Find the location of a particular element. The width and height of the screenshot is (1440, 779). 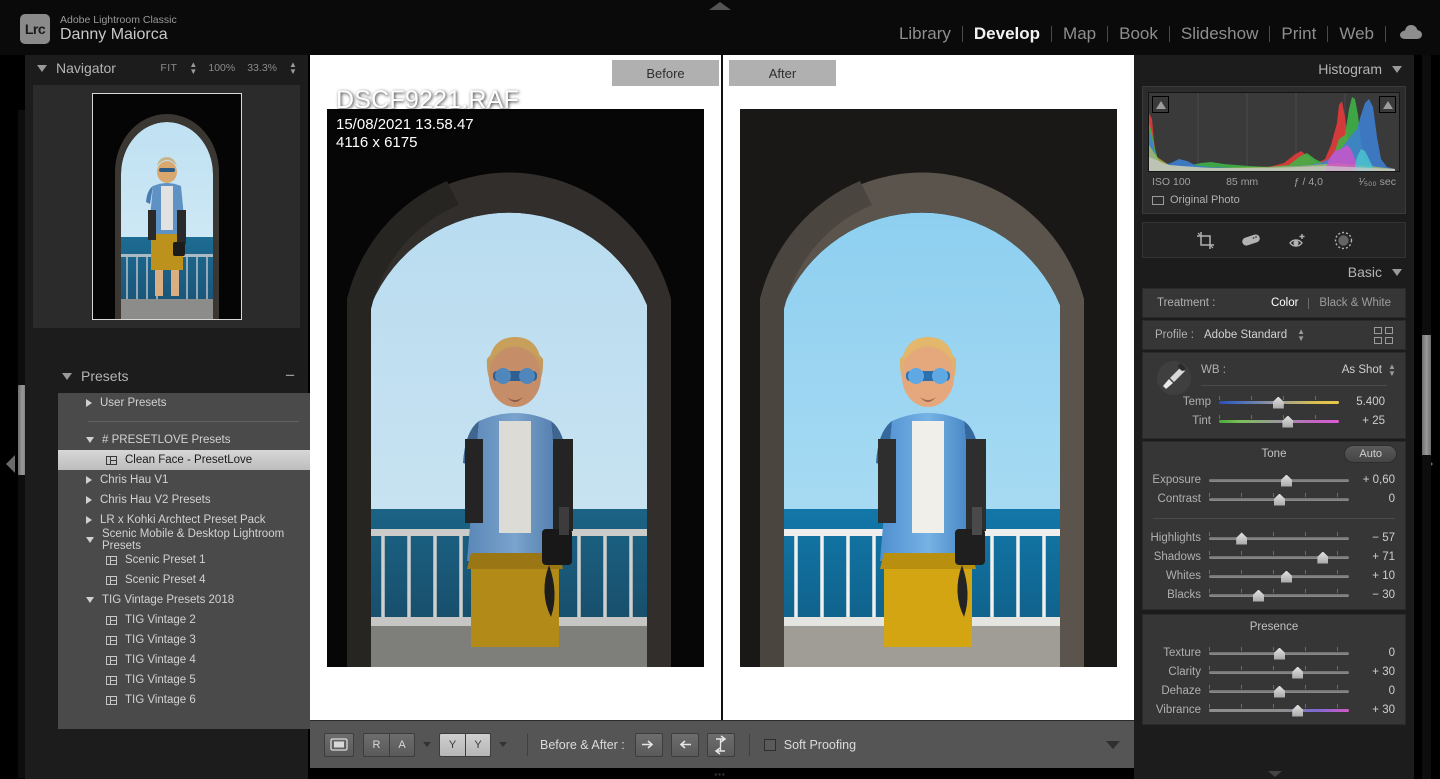

soft-proofing-checkbox is located at coordinates (769, 744).